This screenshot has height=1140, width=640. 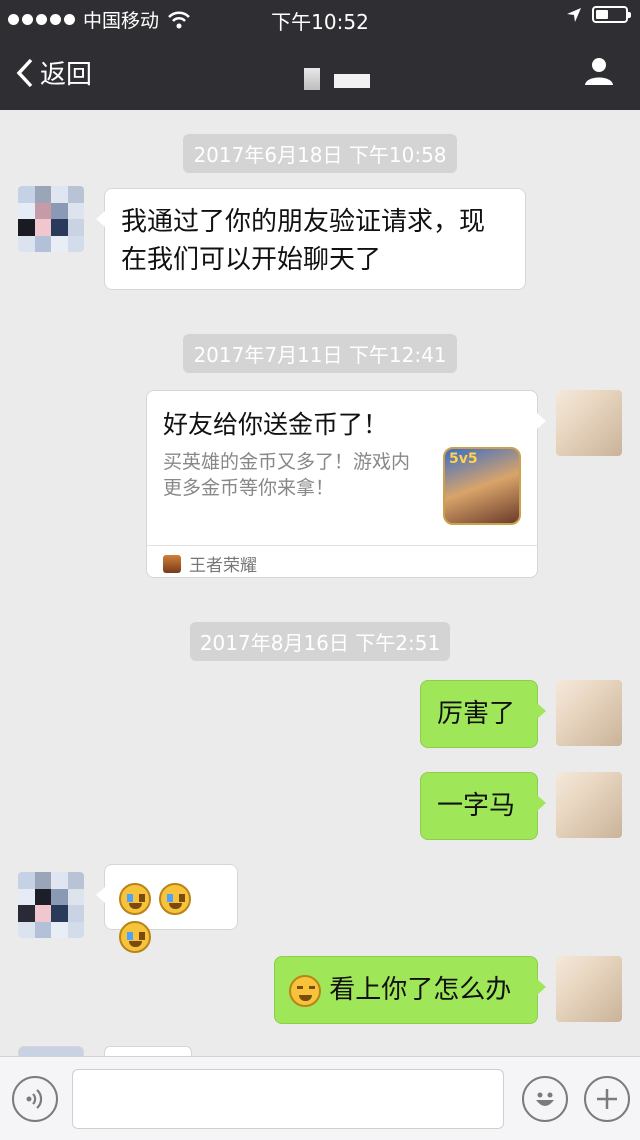 What do you see at coordinates (337, 79) in the screenshot?
I see `chat-title-obscured` at bounding box center [337, 79].